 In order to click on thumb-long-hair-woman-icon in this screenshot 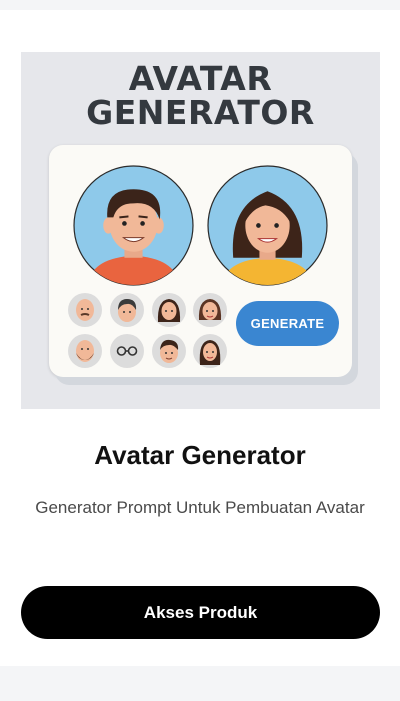, I will do `click(210, 351)`.